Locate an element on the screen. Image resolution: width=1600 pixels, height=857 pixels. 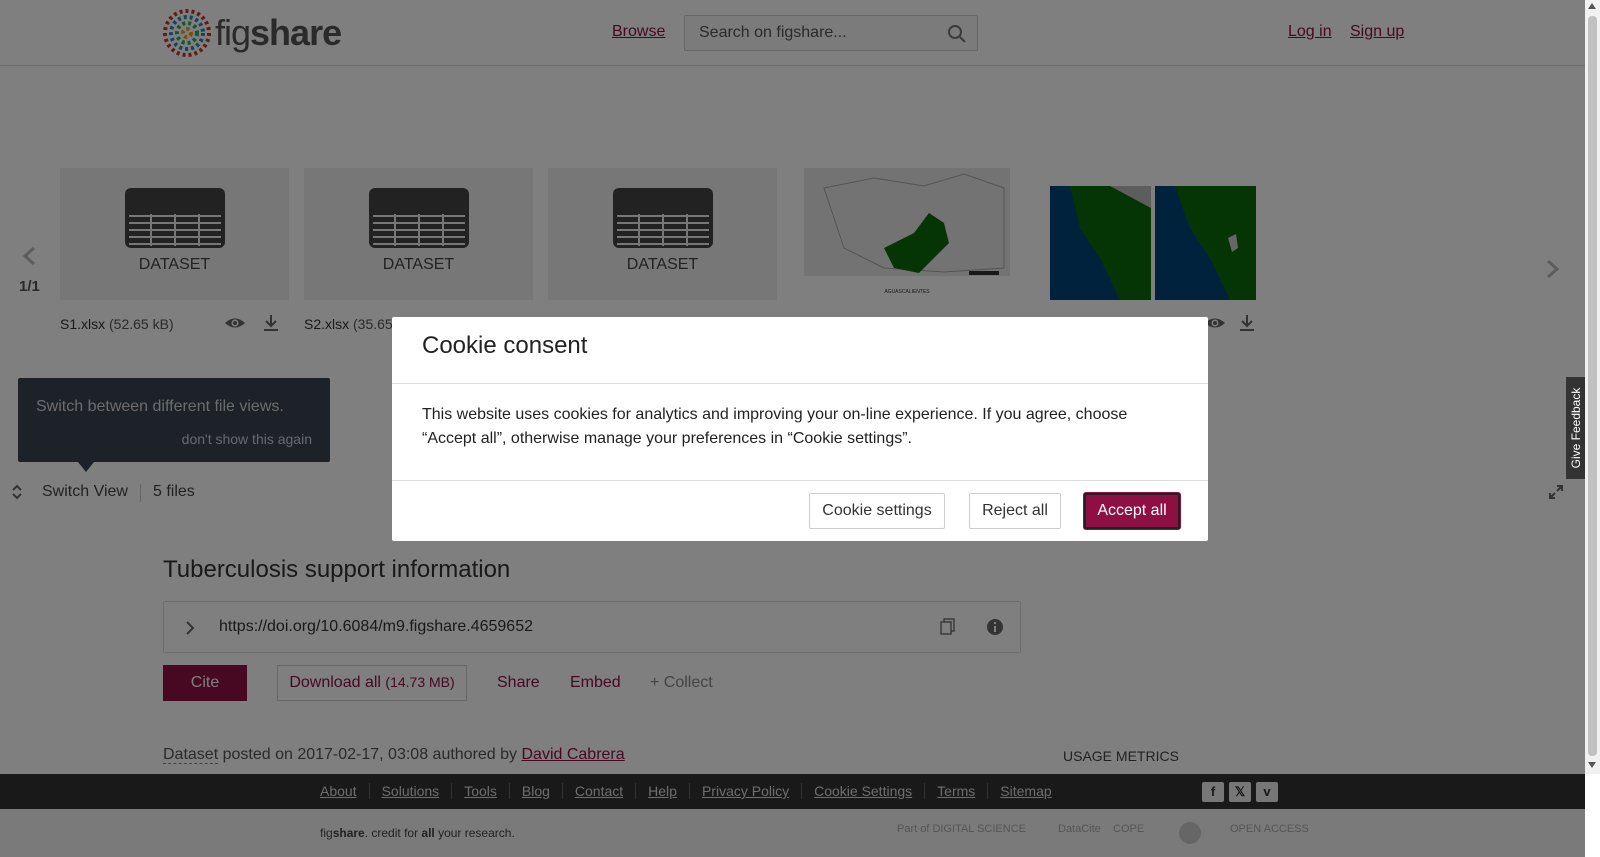
cookie-settings-button: Cookie settings is located at coordinates (877, 511).